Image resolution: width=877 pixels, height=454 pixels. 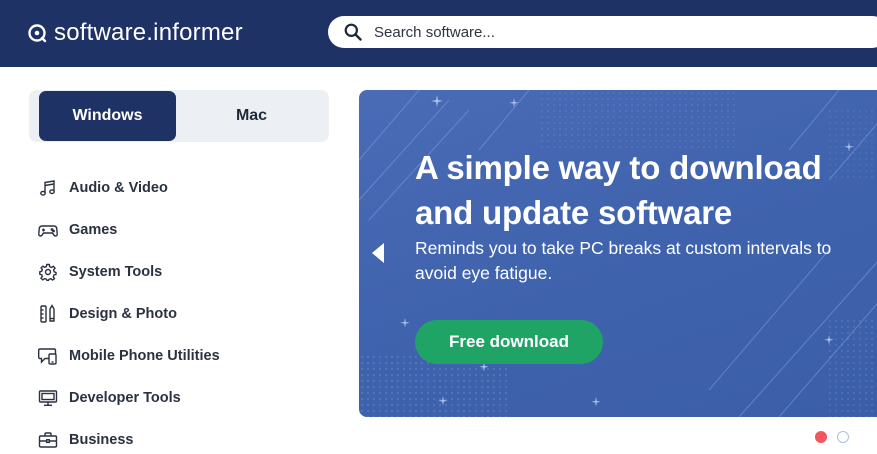 What do you see at coordinates (509, 342) in the screenshot?
I see `free-download-button: Free download` at bounding box center [509, 342].